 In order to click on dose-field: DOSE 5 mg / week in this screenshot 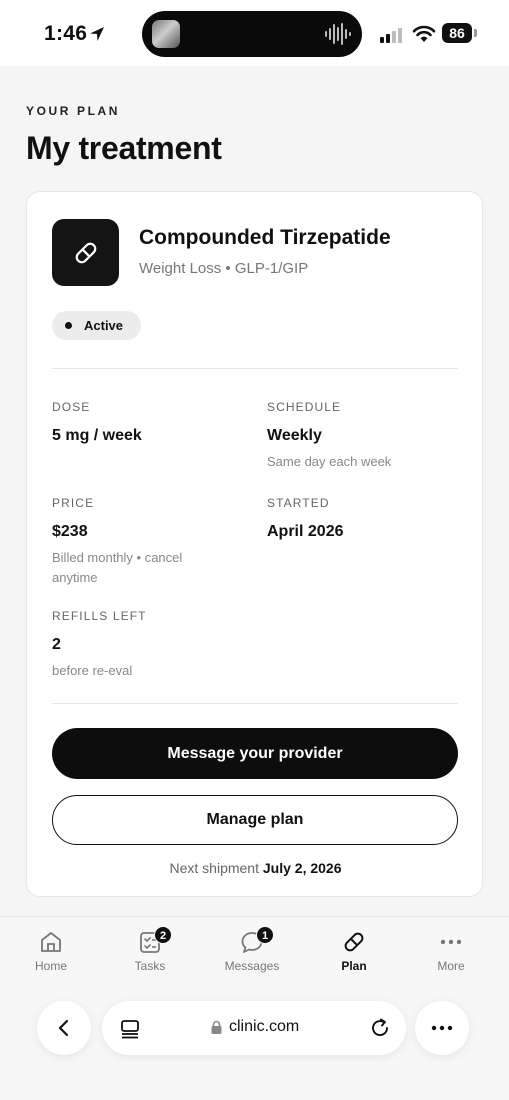, I will do `click(97, 422)`.